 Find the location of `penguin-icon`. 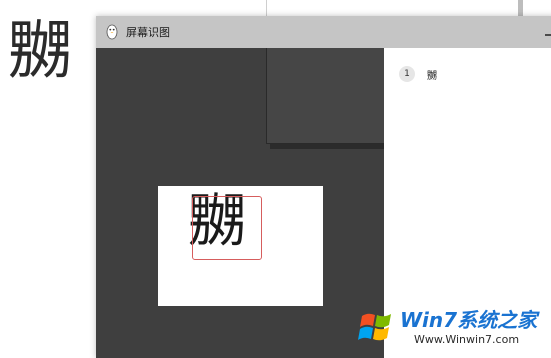

penguin-icon is located at coordinates (112, 32).